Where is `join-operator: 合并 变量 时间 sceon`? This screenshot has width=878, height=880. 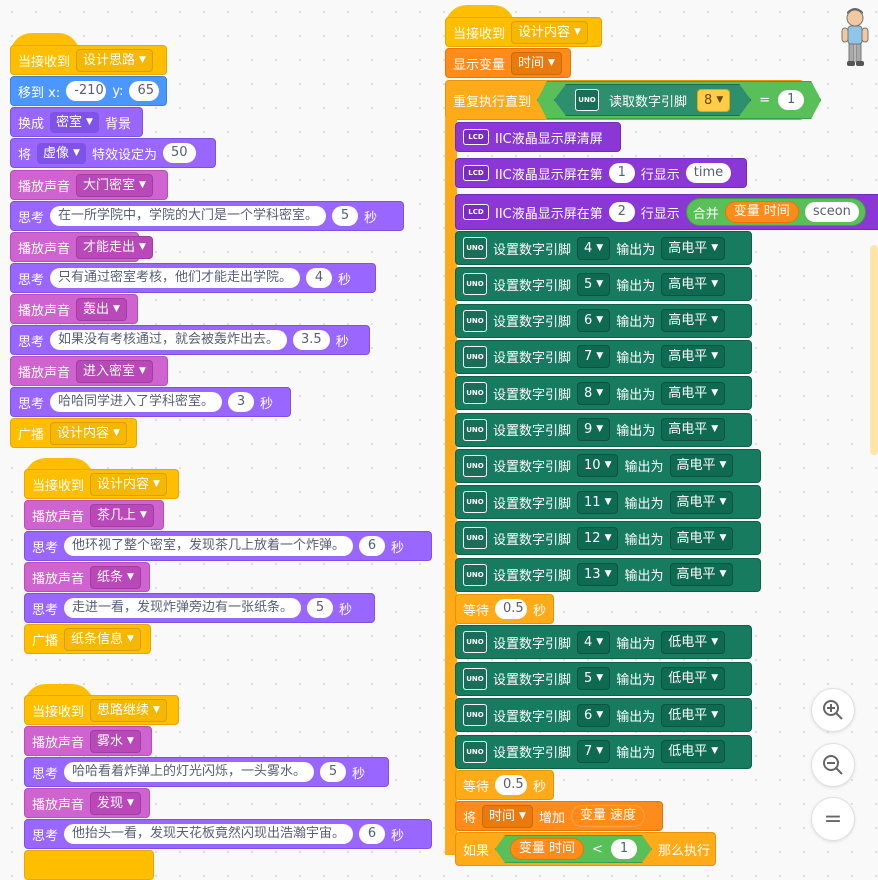 join-operator: 合并 变量 时间 sceon is located at coordinates (775, 212).